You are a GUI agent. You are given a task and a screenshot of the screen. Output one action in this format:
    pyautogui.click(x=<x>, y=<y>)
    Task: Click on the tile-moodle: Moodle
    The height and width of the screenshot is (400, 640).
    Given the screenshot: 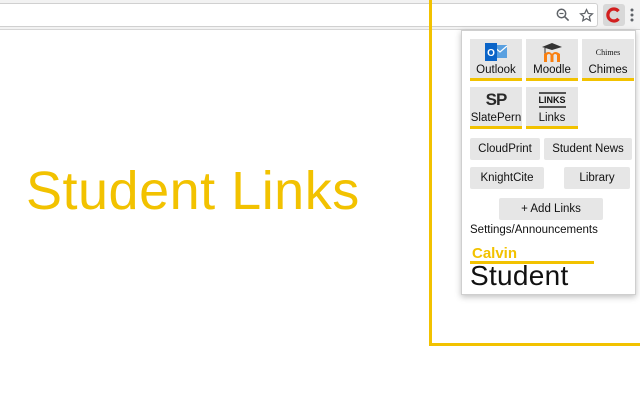 What is the action you would take?
    pyautogui.click(x=552, y=60)
    